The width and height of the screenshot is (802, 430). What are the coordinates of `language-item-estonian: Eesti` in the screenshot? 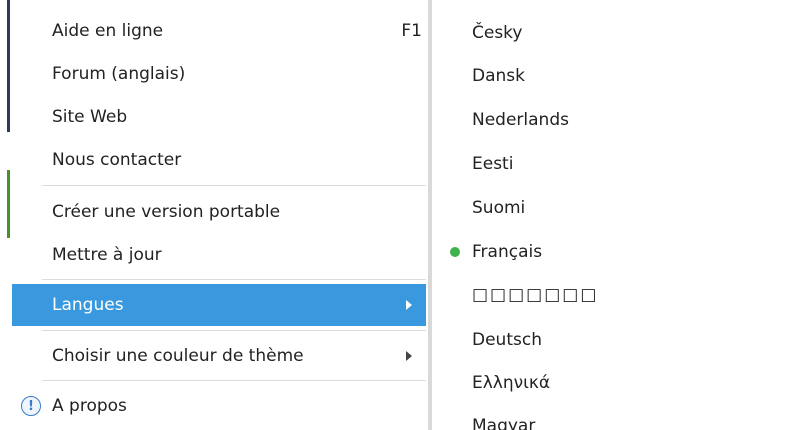 It's located at (617, 164).